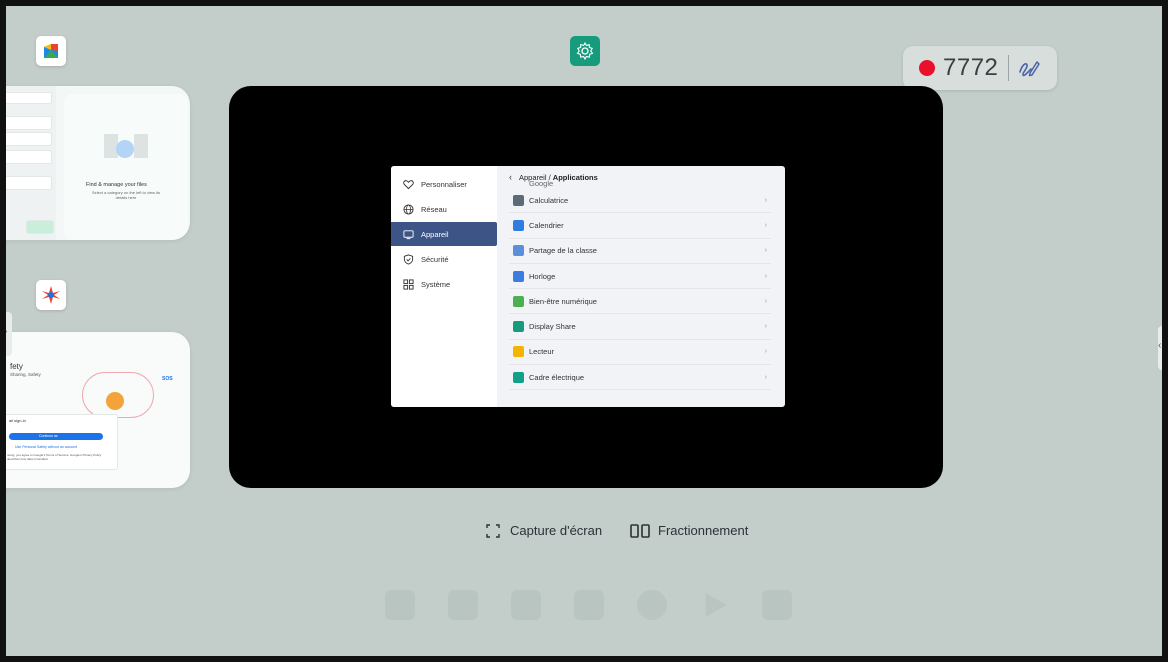  I want to click on annotate-pen-icon, so click(1029, 68).